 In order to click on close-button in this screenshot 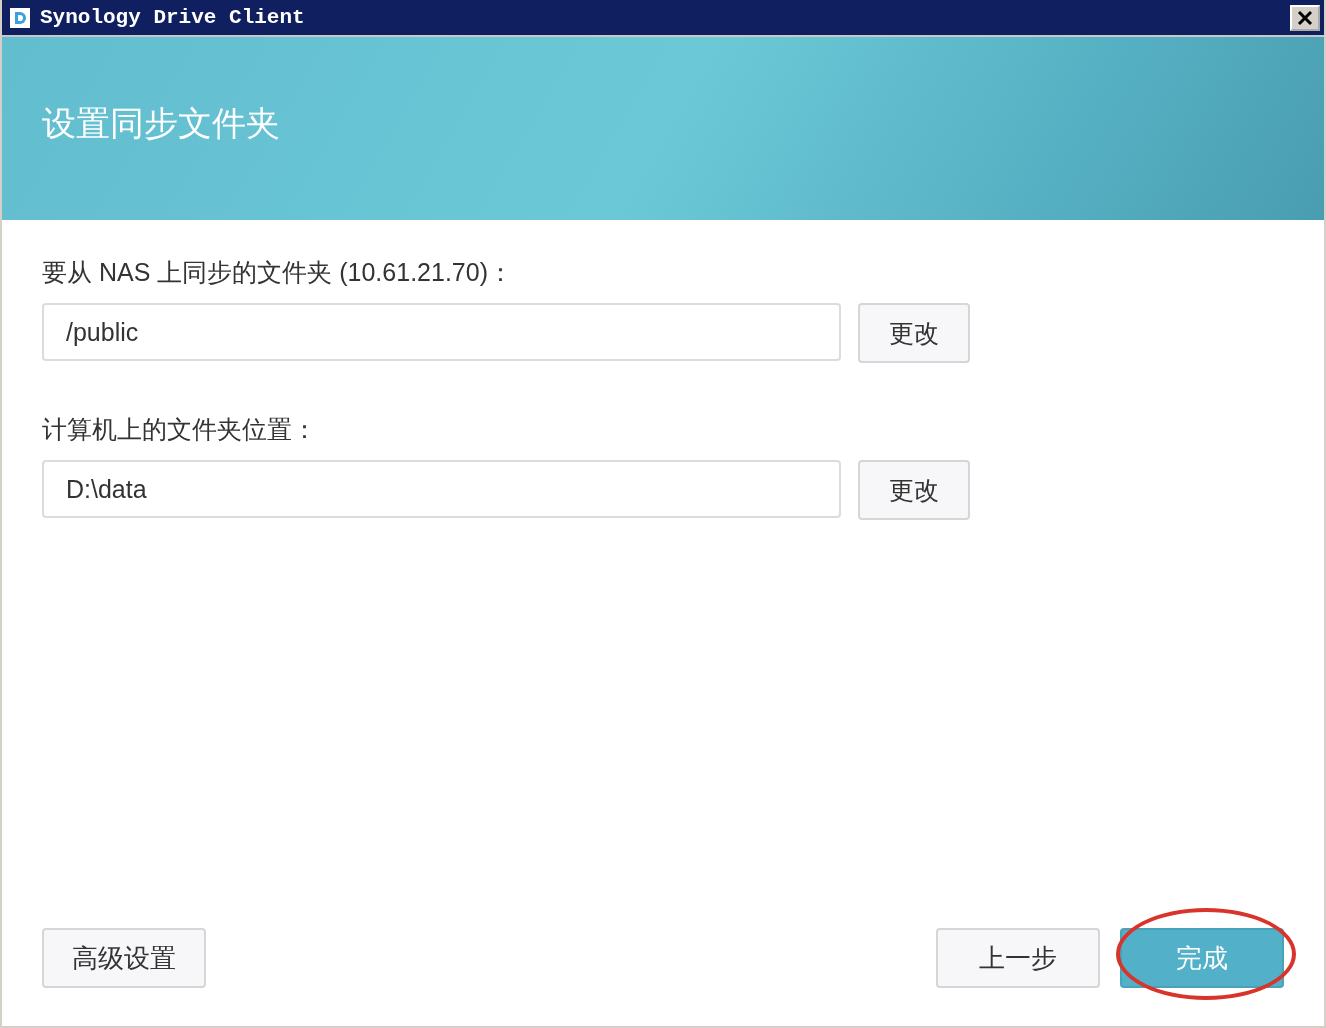, I will do `click(1305, 17)`.